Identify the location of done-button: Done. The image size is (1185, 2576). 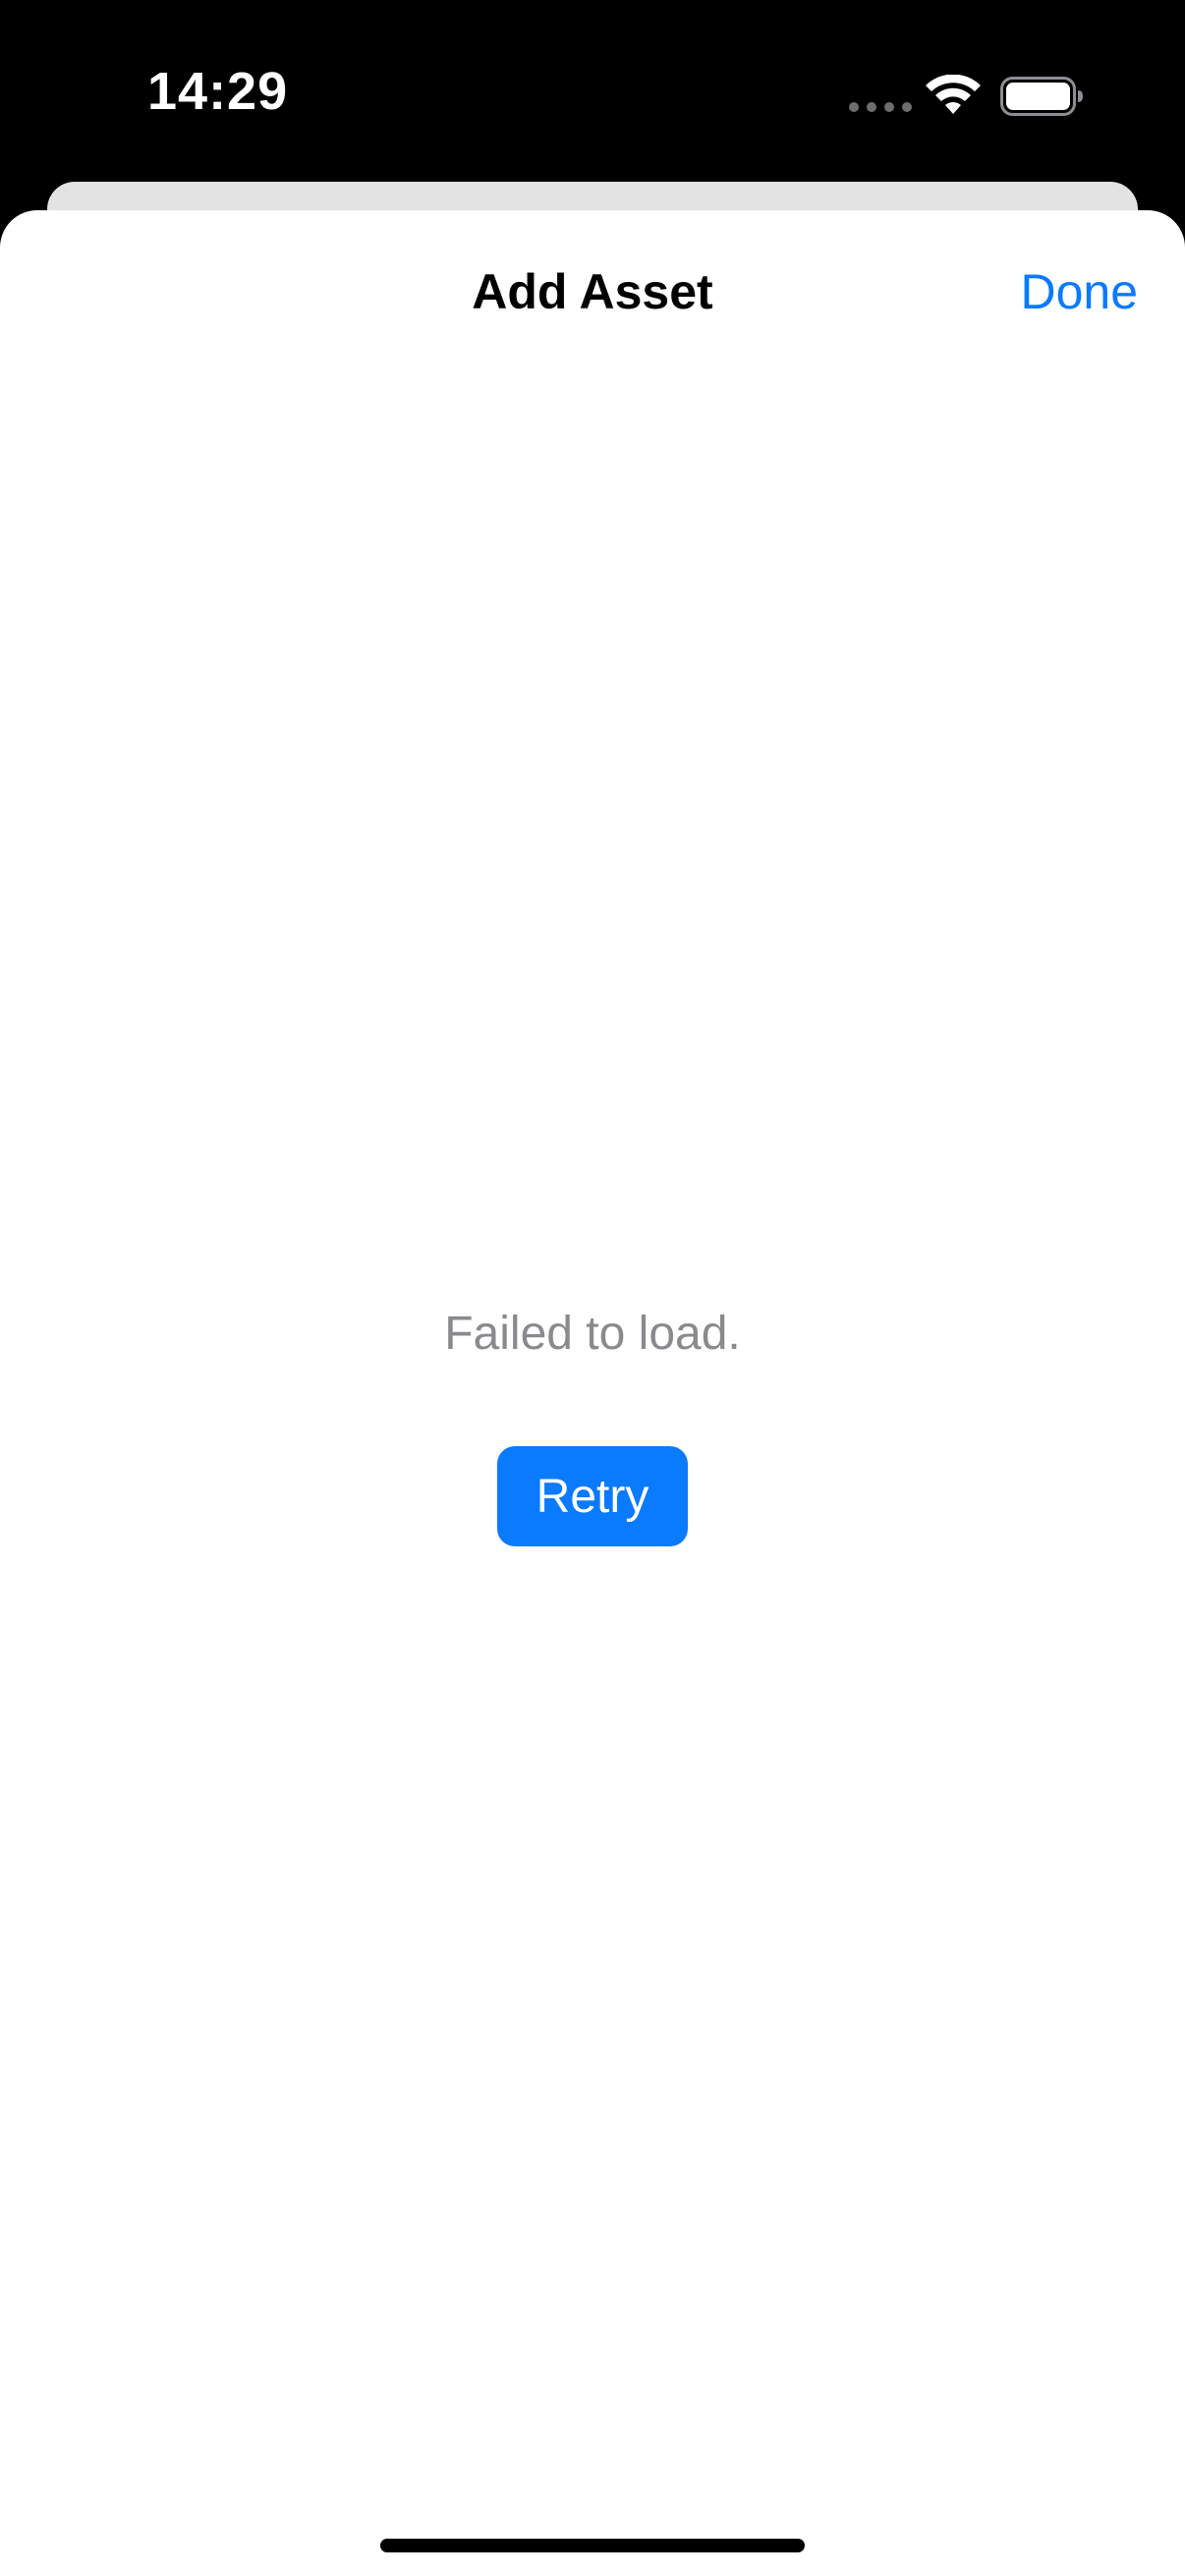
(1079, 291).